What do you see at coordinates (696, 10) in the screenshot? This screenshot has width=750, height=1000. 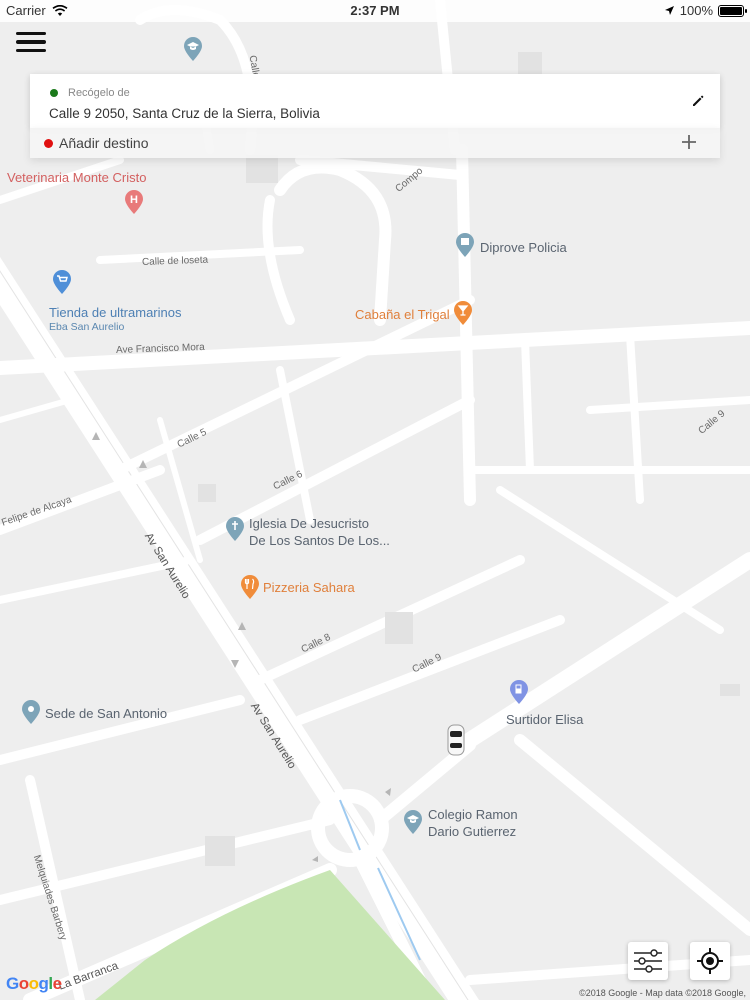 I see `battery-percent: 100%` at bounding box center [696, 10].